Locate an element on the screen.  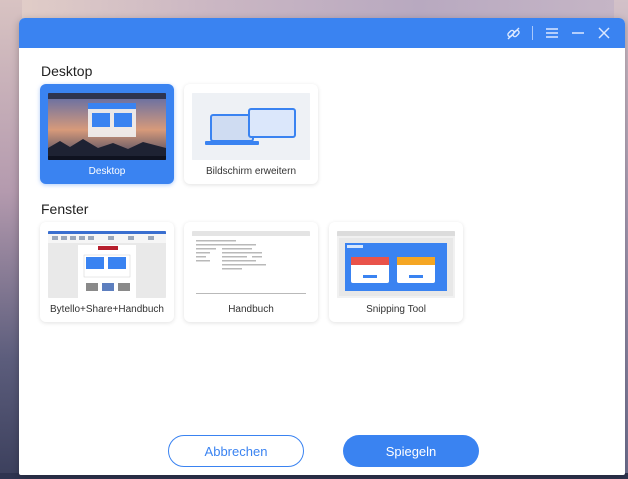
source-card-extend-screen: Bildschirm erweitern is located at coordinates (251, 134).